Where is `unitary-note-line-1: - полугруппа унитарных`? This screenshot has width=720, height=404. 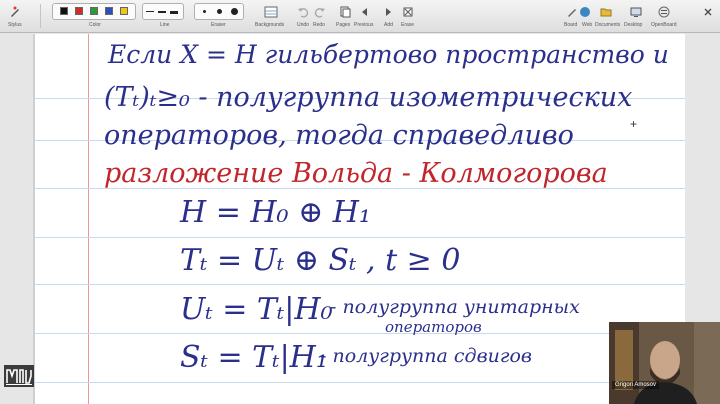
unitary-note-line-1: - полугруппа унитарных is located at coordinates (455, 307).